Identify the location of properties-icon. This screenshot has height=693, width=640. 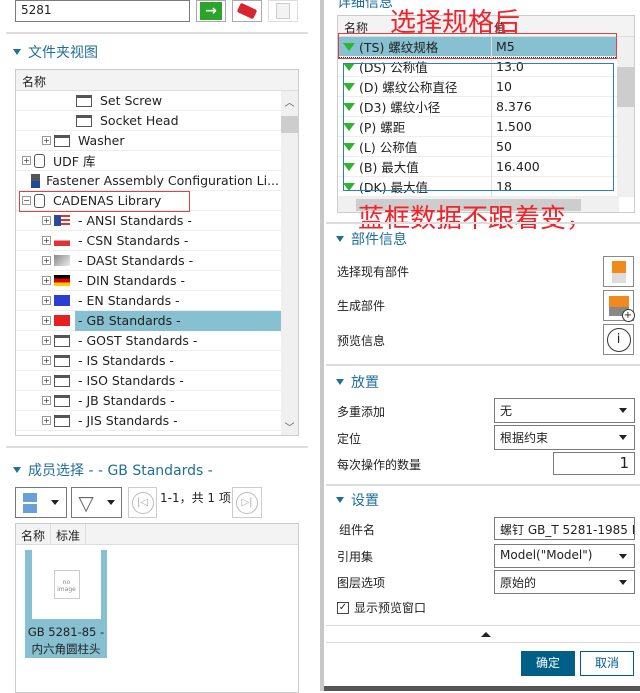
(283, 11).